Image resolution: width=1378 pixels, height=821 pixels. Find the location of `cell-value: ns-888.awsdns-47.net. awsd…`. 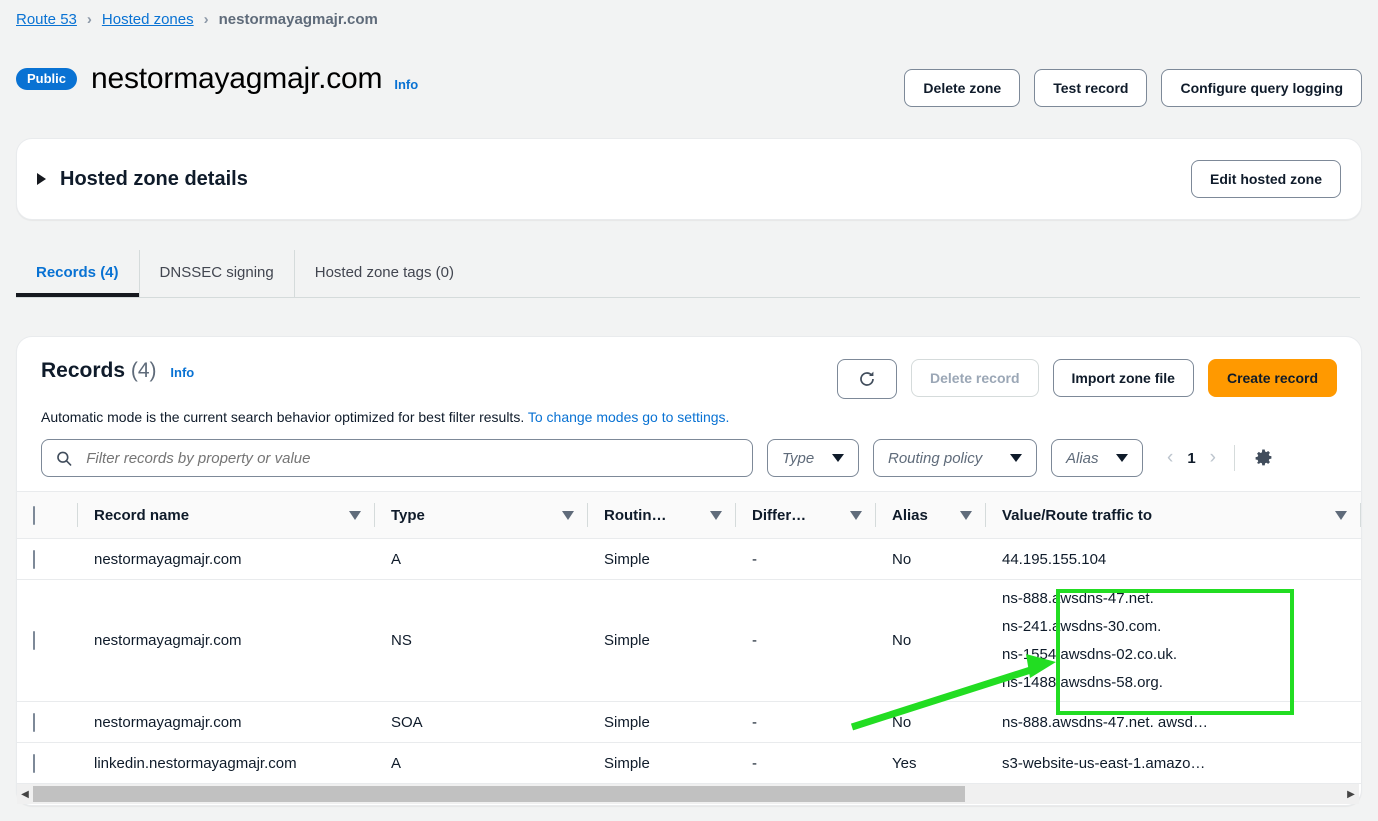

cell-value: ns-888.awsdns-47.net. awsd… is located at coordinates (1173, 722).